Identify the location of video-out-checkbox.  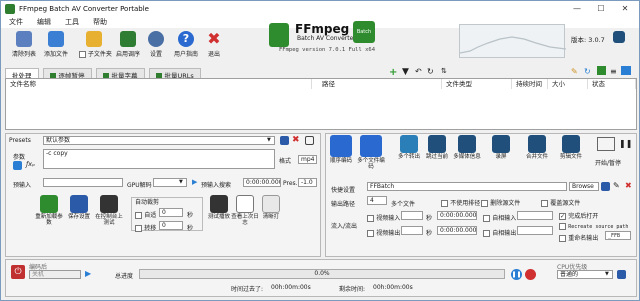
(370, 233).